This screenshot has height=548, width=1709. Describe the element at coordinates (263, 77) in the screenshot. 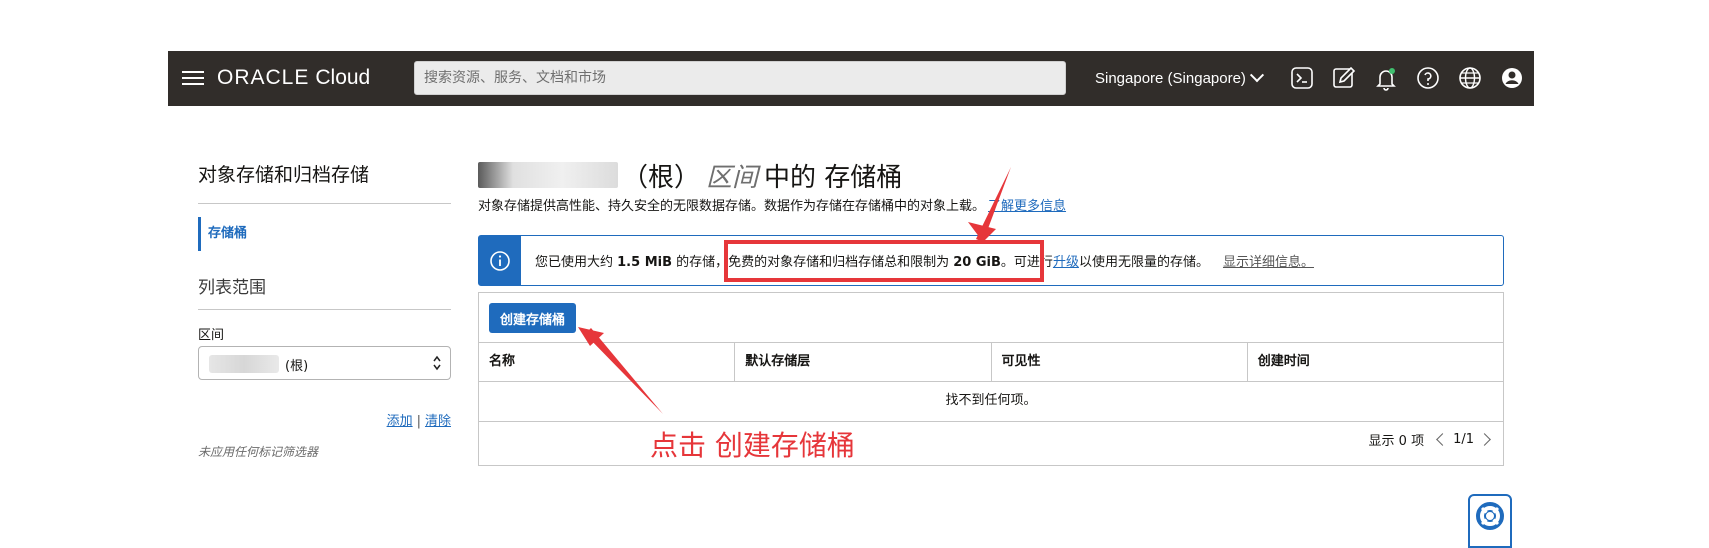

I see `logo-oracle-text: ORACLE` at that location.